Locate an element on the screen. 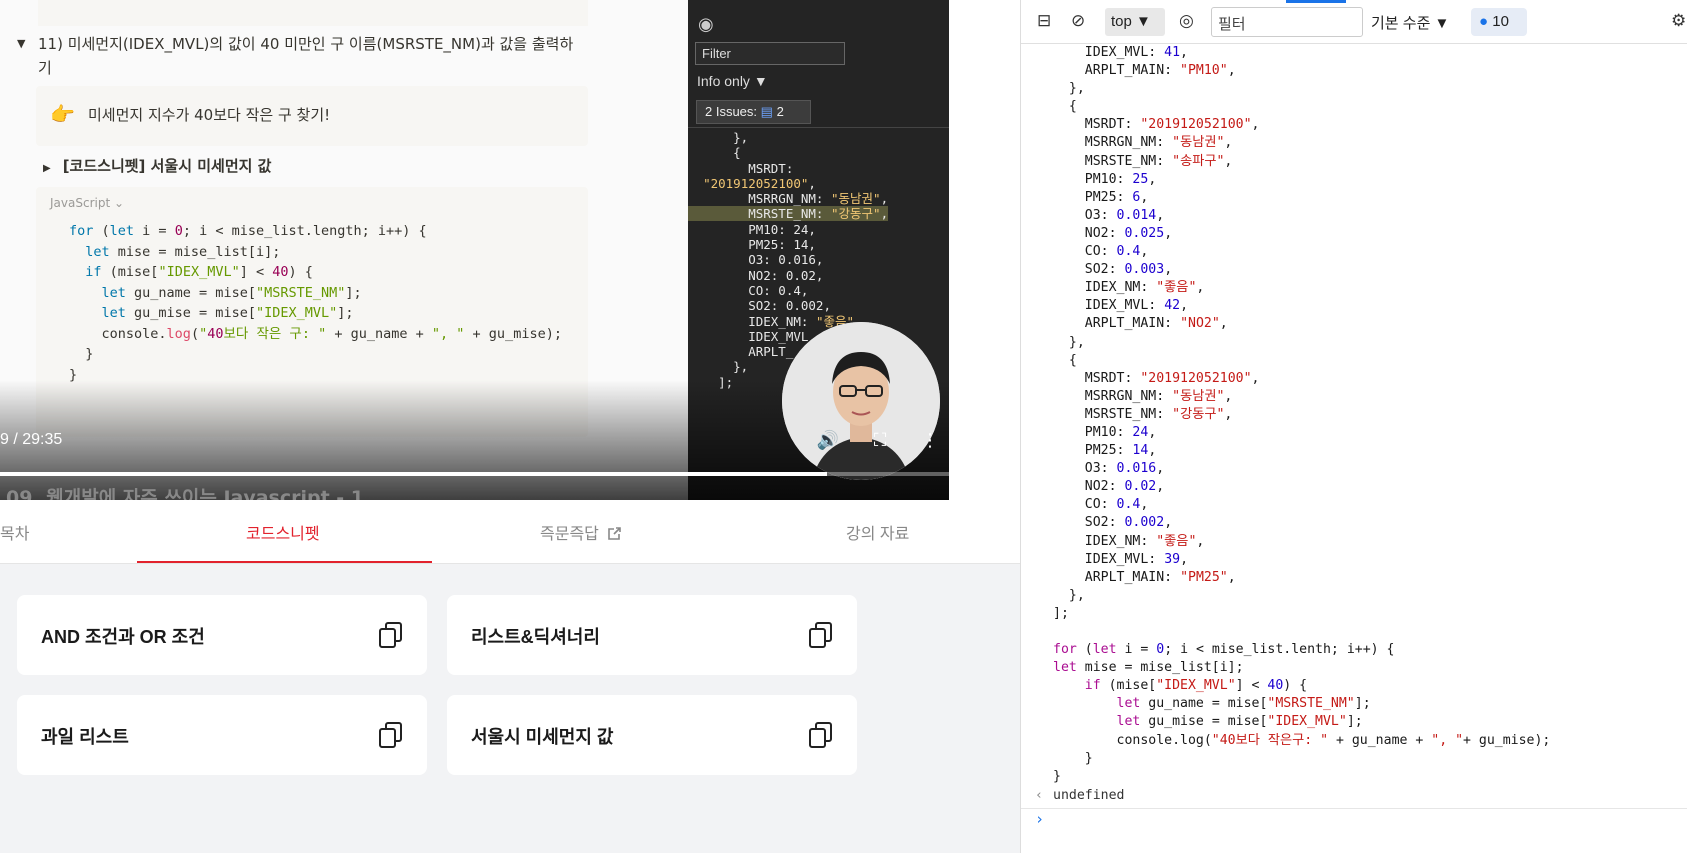 Image resolution: width=1687 pixels, height=853 pixels. tab-toc: 목차 is located at coordinates (14, 532).